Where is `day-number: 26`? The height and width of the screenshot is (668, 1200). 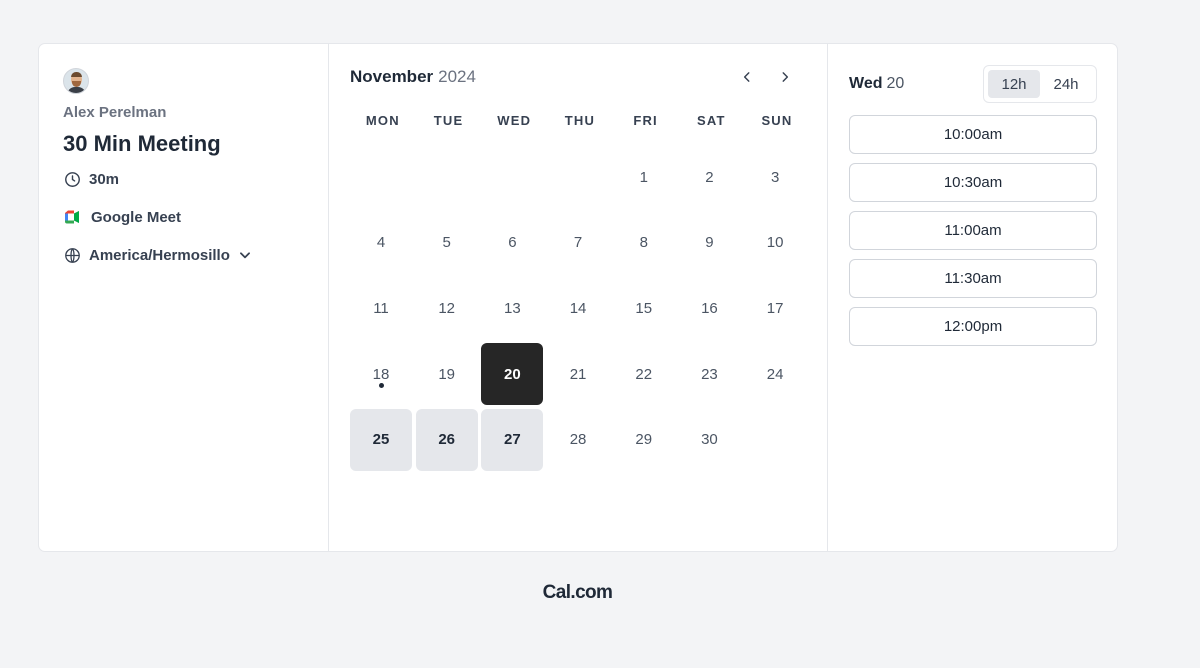
day-number: 26 is located at coordinates (447, 440).